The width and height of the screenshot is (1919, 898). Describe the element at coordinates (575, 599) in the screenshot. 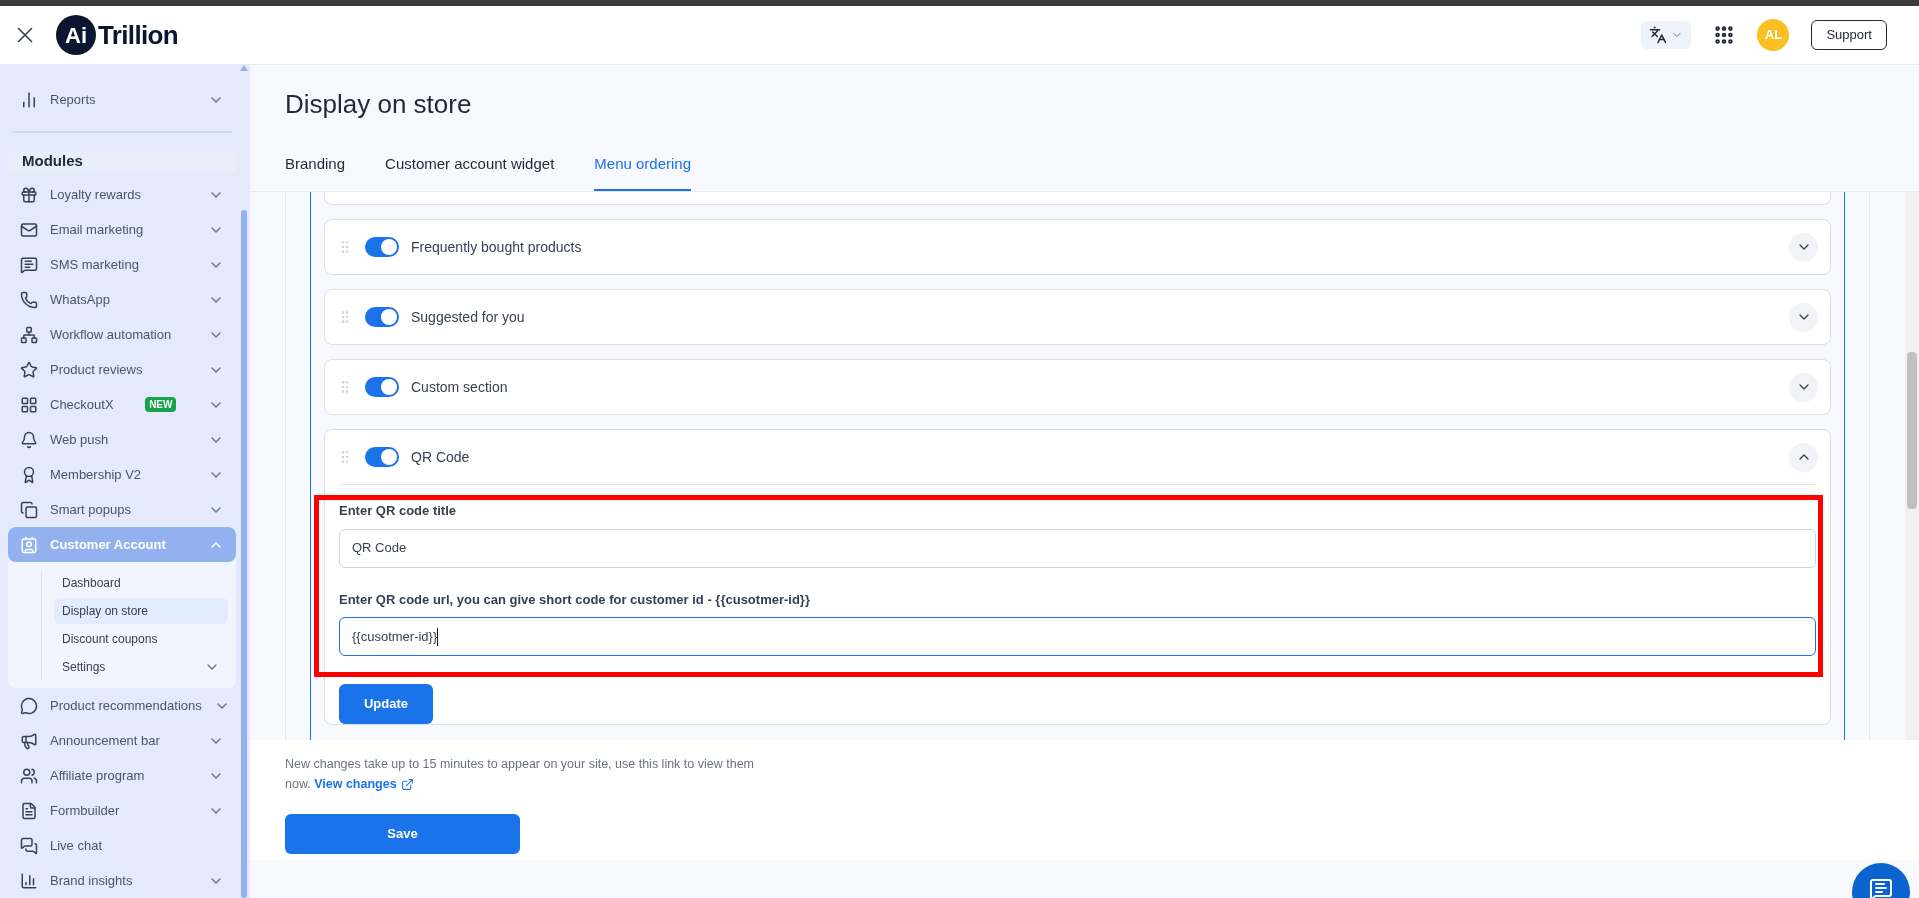

I see `field-label: Enter QR code url, you can give short code for customer id - {{cusotmer-id}}` at that location.